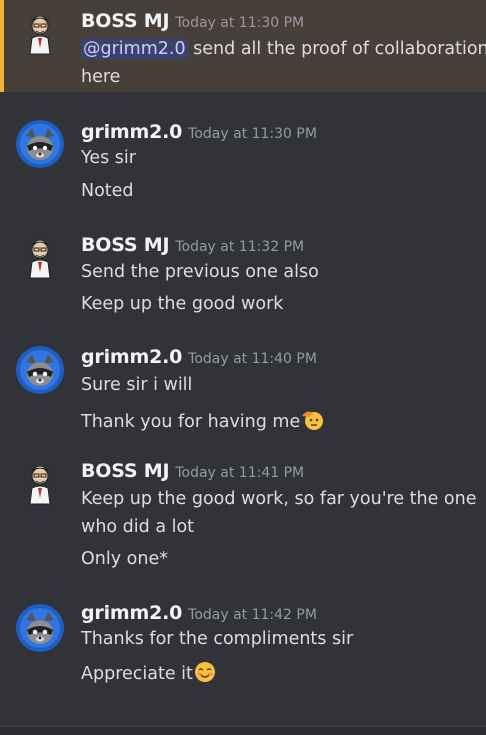  Describe the element at coordinates (200, 272) in the screenshot. I see `message-text: Send the previous one also` at that location.